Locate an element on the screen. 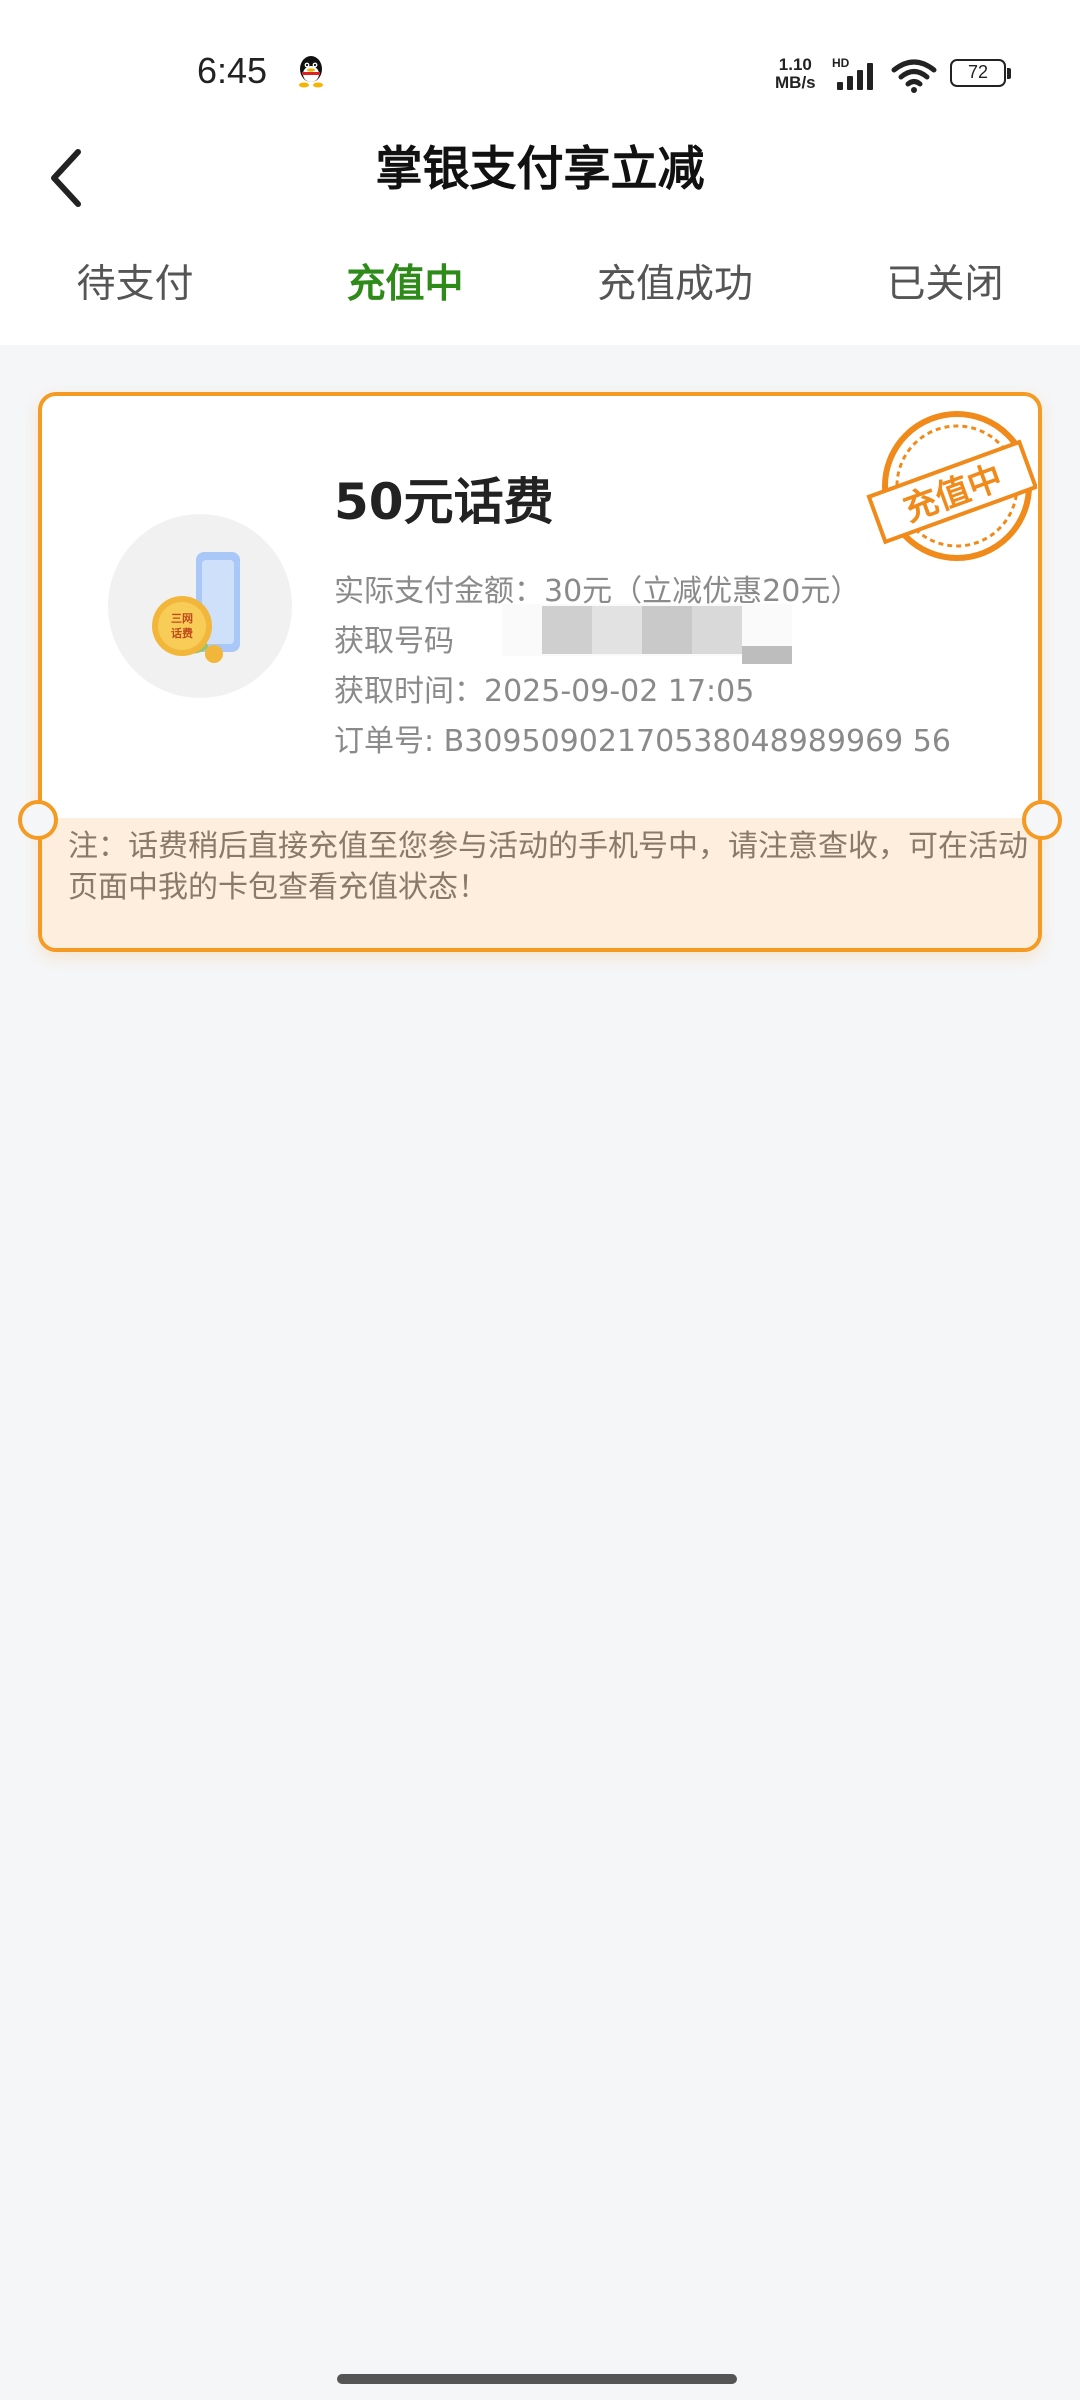  qq-icon is located at coordinates (311, 72).